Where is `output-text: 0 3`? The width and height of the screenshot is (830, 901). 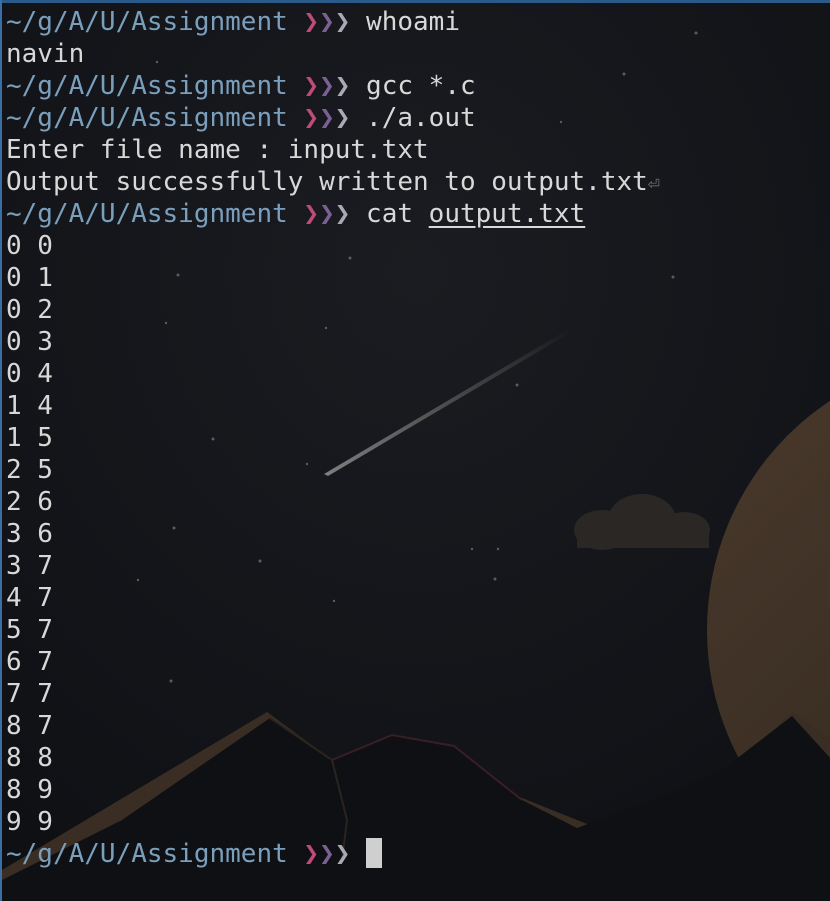
output-text: 0 3 is located at coordinates (29, 342).